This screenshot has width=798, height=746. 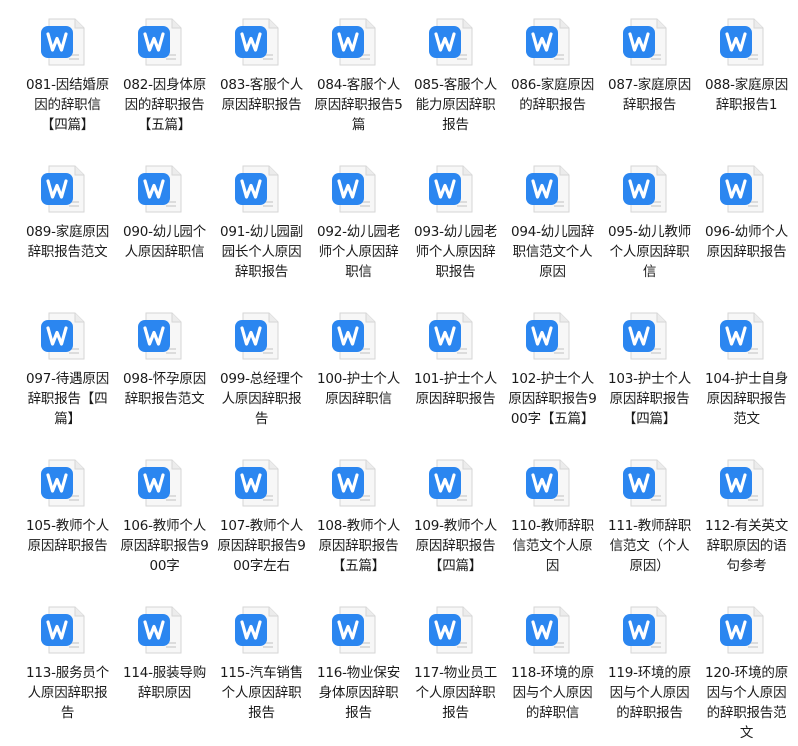 I want to click on file-item-089: 089-家庭原因辞职报告范文, so click(x=67, y=227).